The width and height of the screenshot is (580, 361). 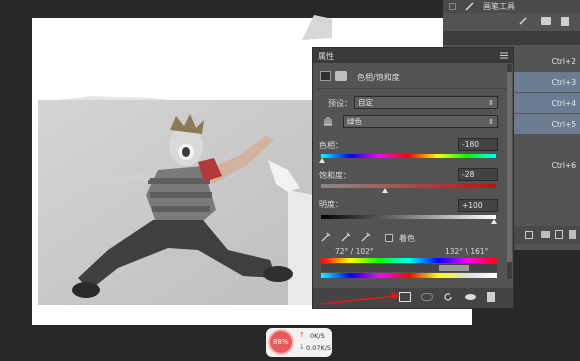 What do you see at coordinates (467, 251) in the screenshot?
I see `range-right-readout: 132° \ 161°` at bounding box center [467, 251].